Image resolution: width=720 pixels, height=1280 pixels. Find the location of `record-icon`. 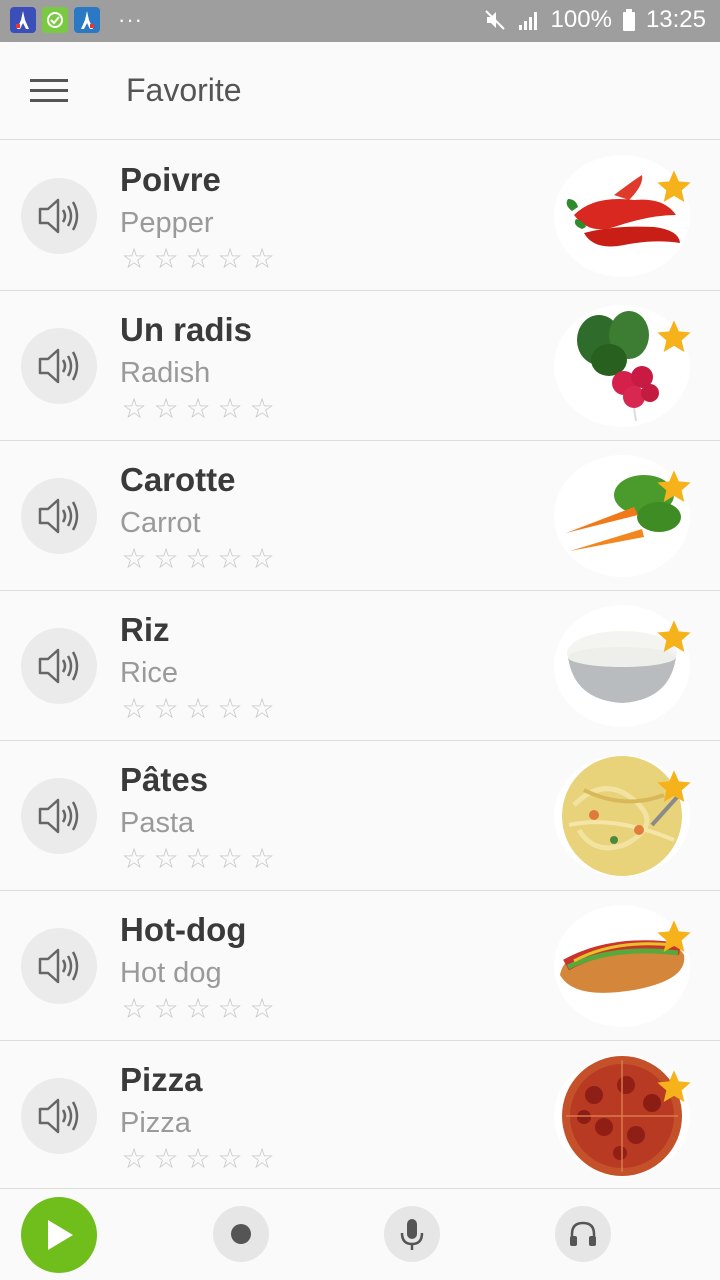

record-icon is located at coordinates (241, 1234).